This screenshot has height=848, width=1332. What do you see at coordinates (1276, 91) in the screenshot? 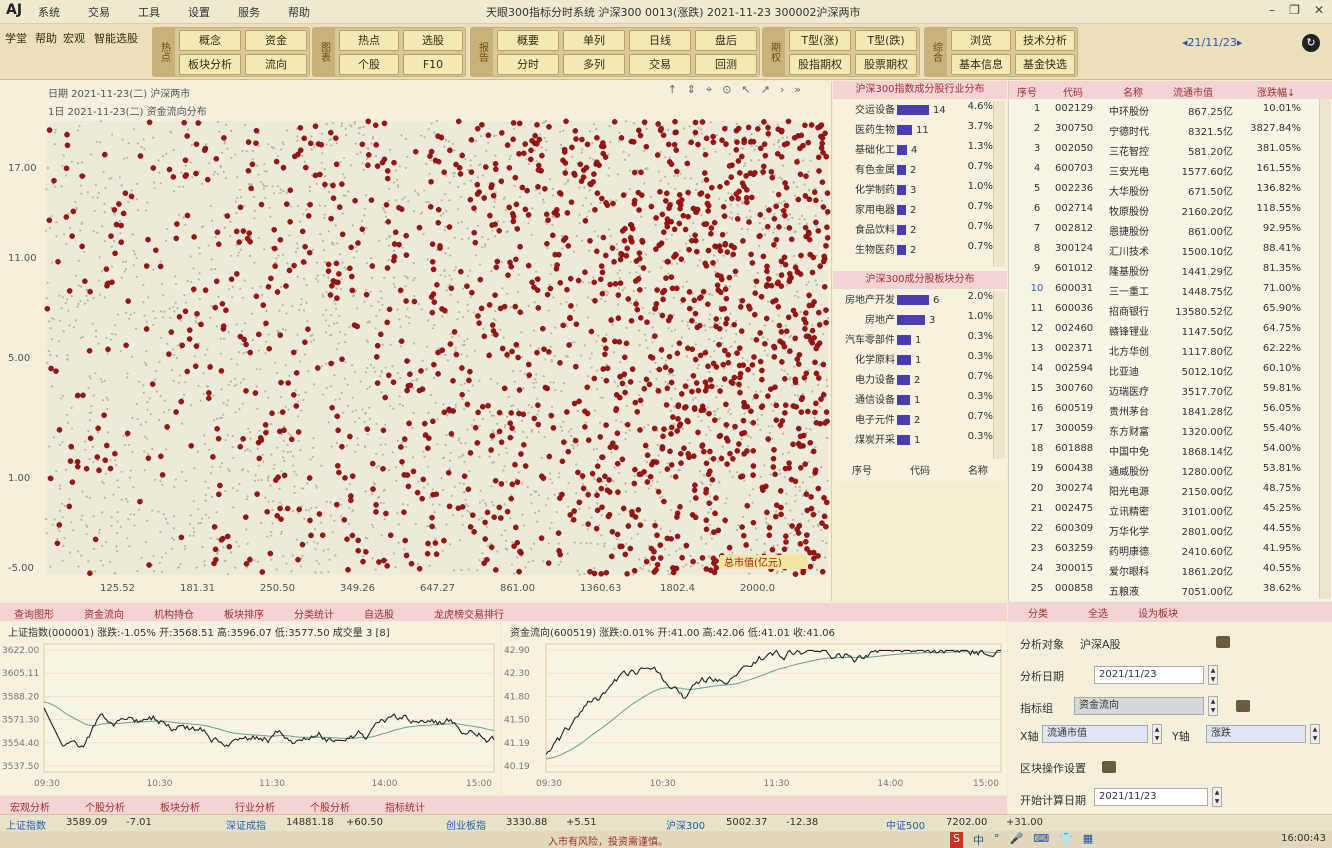
I see `col-pct: 涨跌幅↓` at bounding box center [1276, 91].